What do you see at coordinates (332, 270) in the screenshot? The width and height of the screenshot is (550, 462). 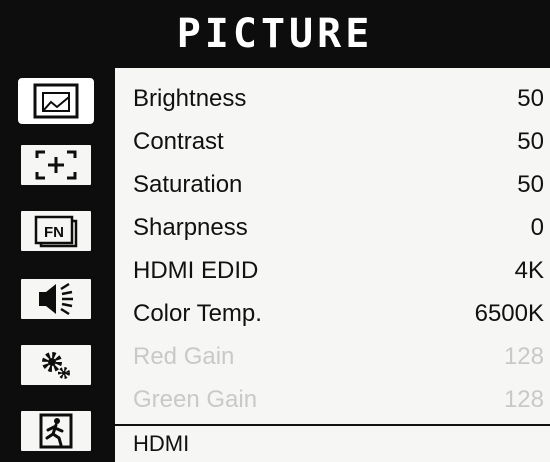 I see `menu-item-hdmi-edid: HDMI EDID 4K` at bounding box center [332, 270].